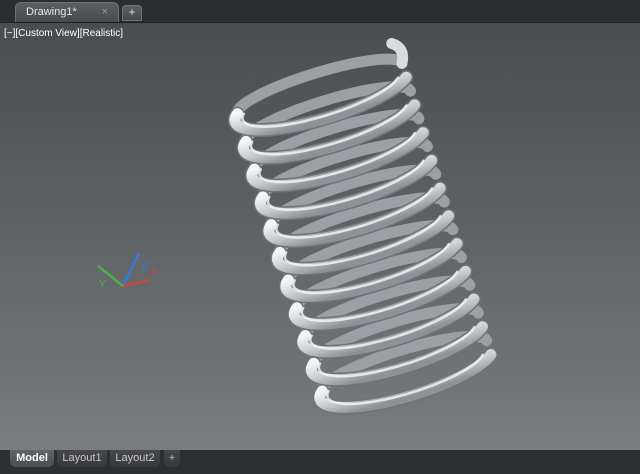 The width and height of the screenshot is (640, 474). I want to click on ucs-z-label: Z, so click(145, 268).